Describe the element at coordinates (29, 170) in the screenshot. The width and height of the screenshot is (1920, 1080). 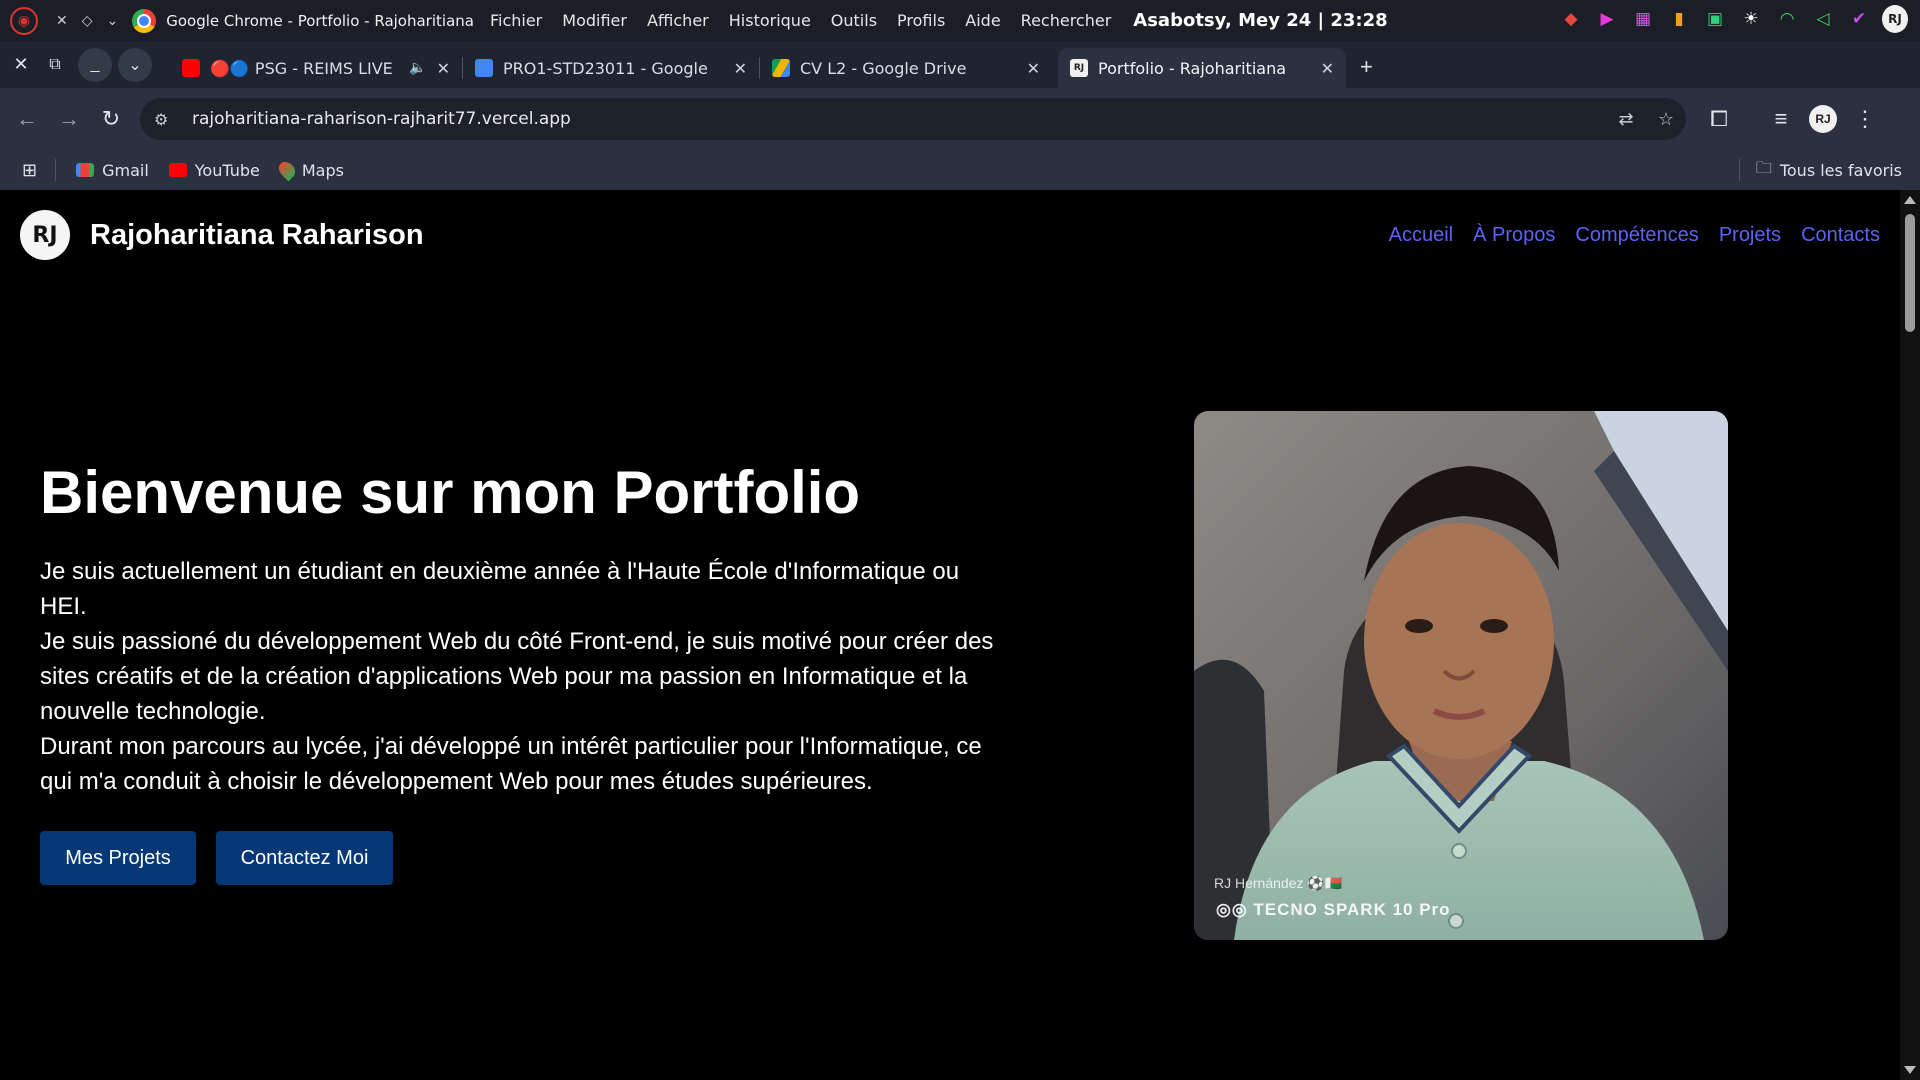
I see `apps-grid-icon: ⊞` at that location.